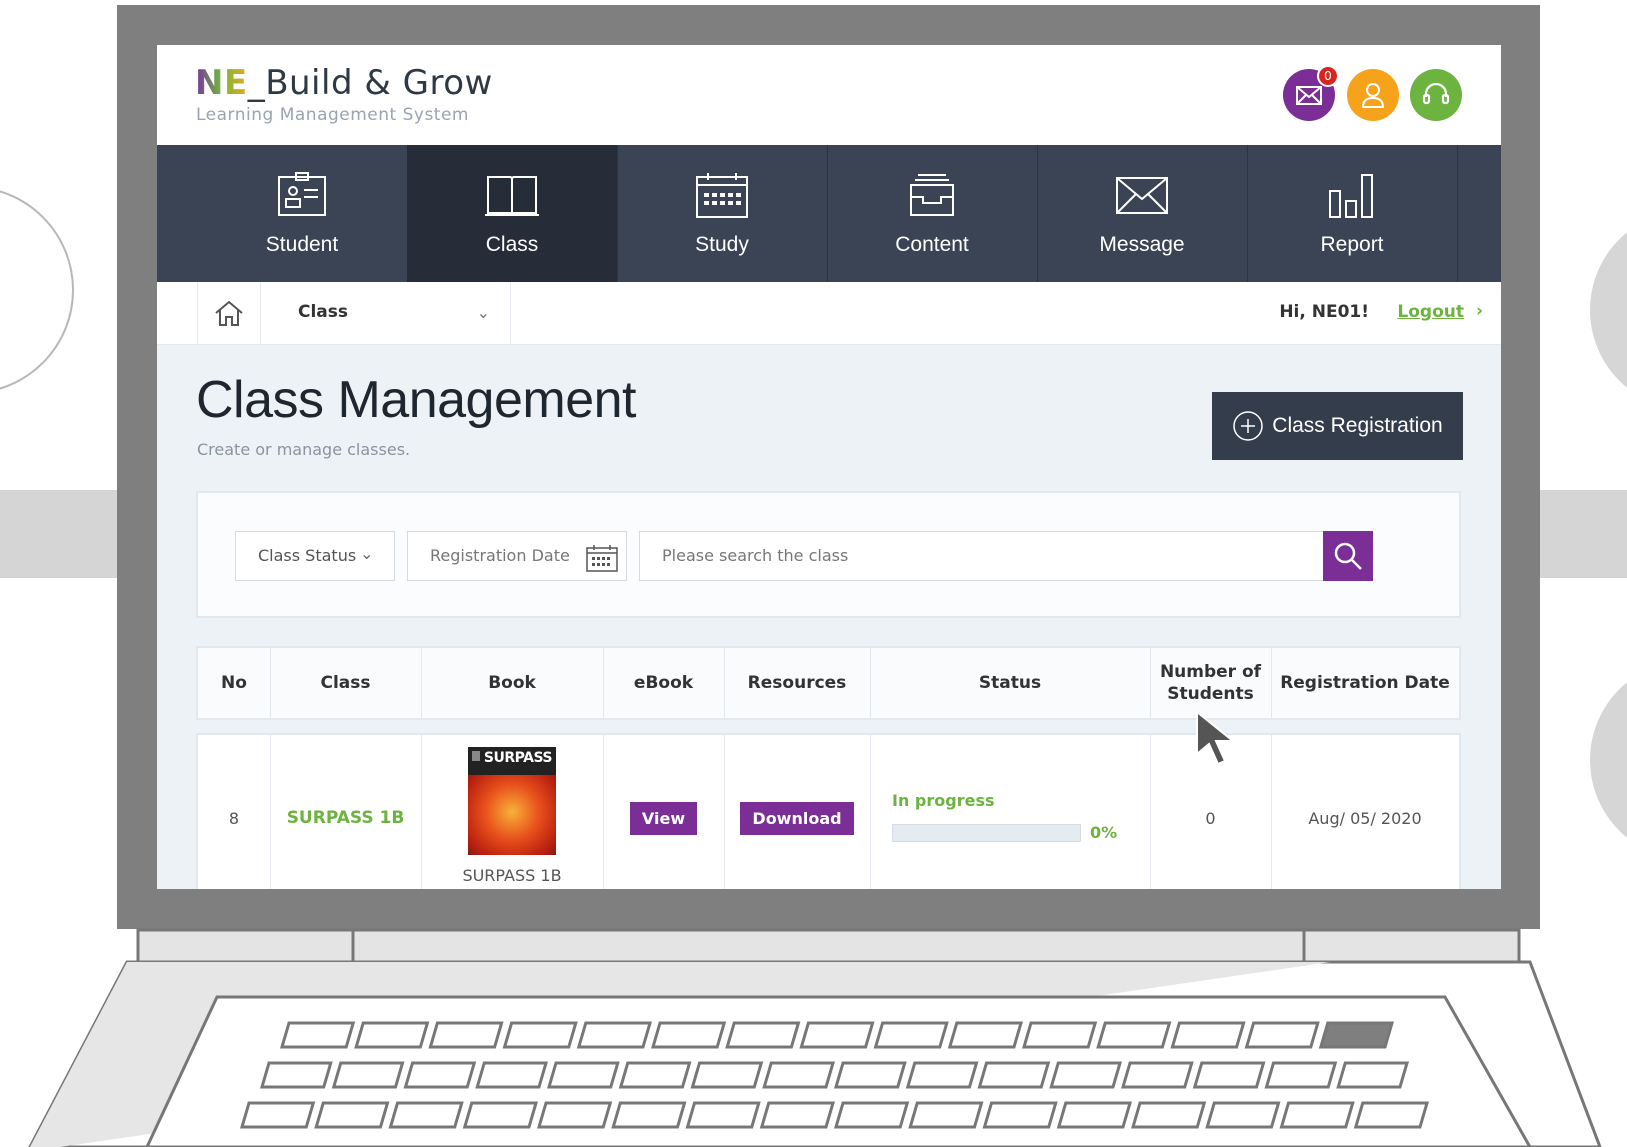 Image resolution: width=1627 pixels, height=1147 pixels. I want to click on progress-percent: 0%, so click(1104, 832).